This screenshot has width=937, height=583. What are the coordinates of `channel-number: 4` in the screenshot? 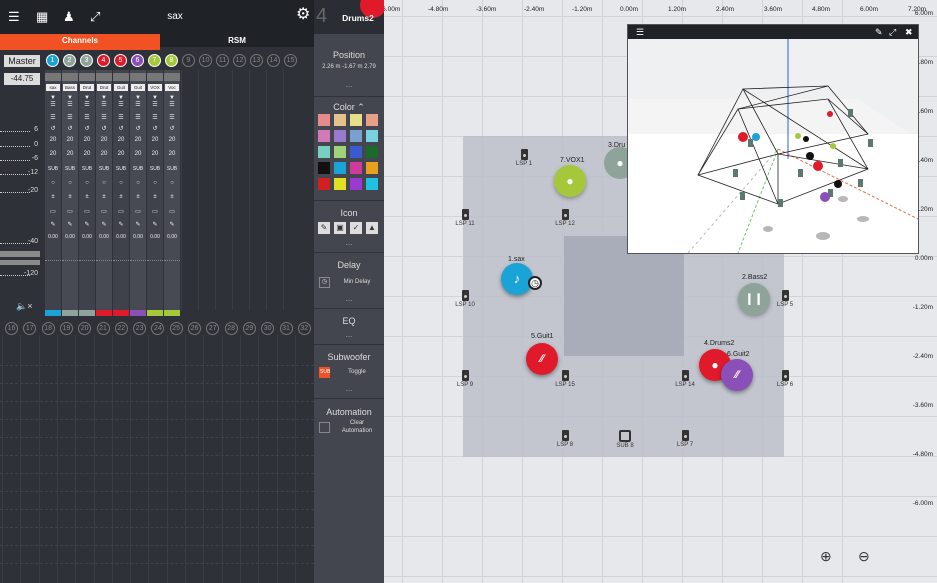 It's located at (103, 60).